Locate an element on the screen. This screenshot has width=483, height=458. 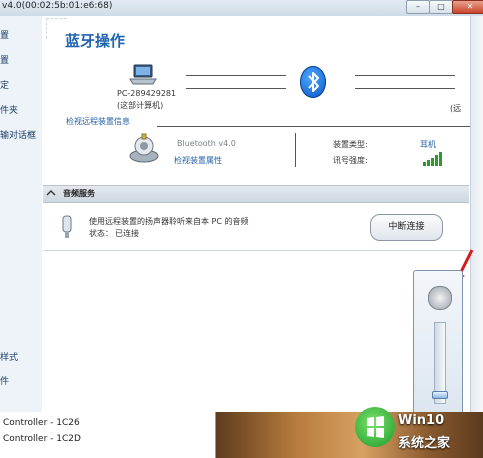
audio-service-description: 使用远程装置的扬声器聆听来自本 PC 的音频 is located at coordinates (169, 221).